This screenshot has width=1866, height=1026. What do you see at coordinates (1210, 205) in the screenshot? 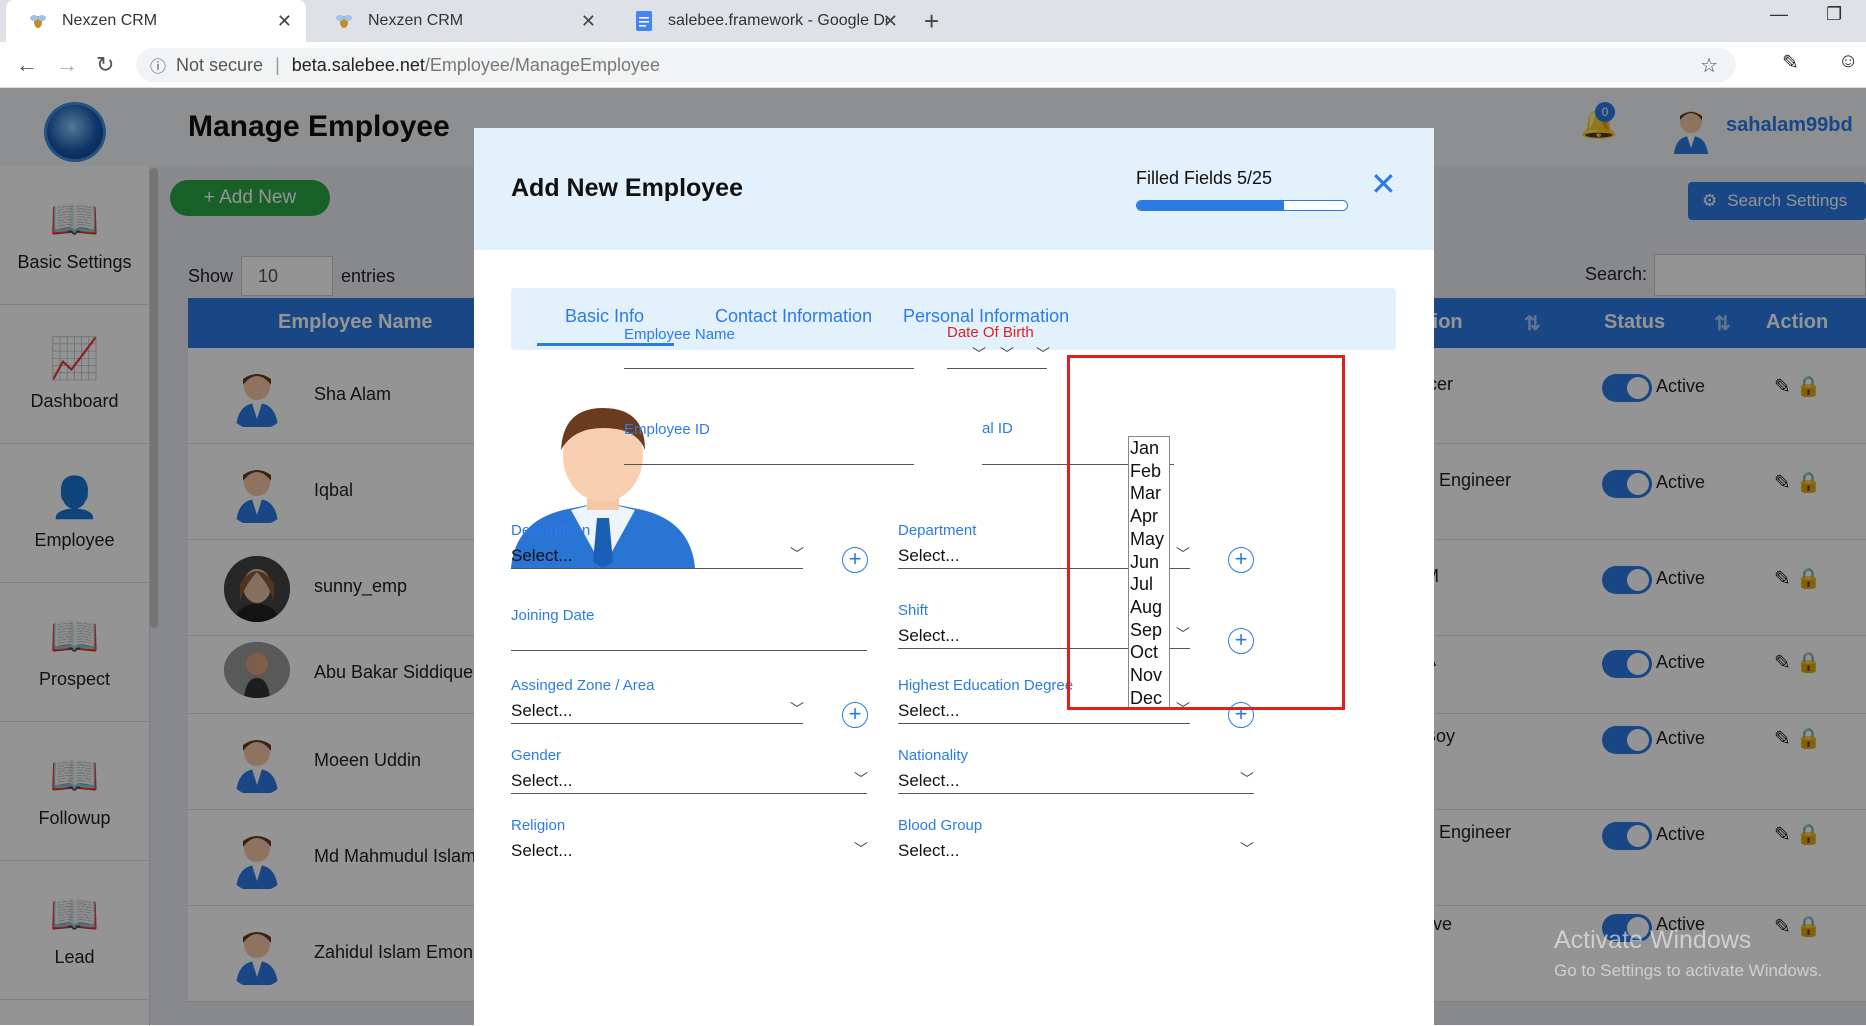
I see `progress-fill` at bounding box center [1210, 205].